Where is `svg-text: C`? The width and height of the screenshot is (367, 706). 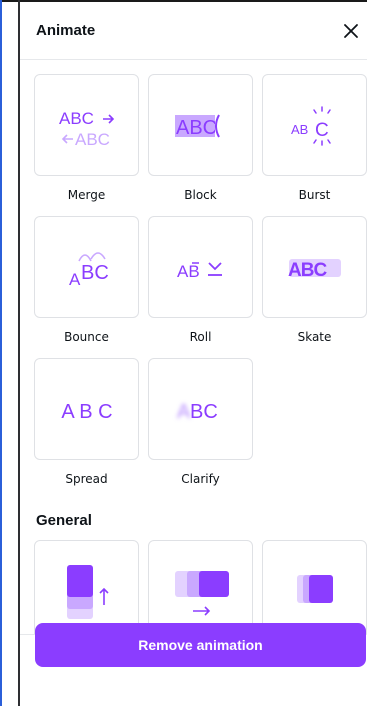
svg-text: C is located at coordinates (322, 130).